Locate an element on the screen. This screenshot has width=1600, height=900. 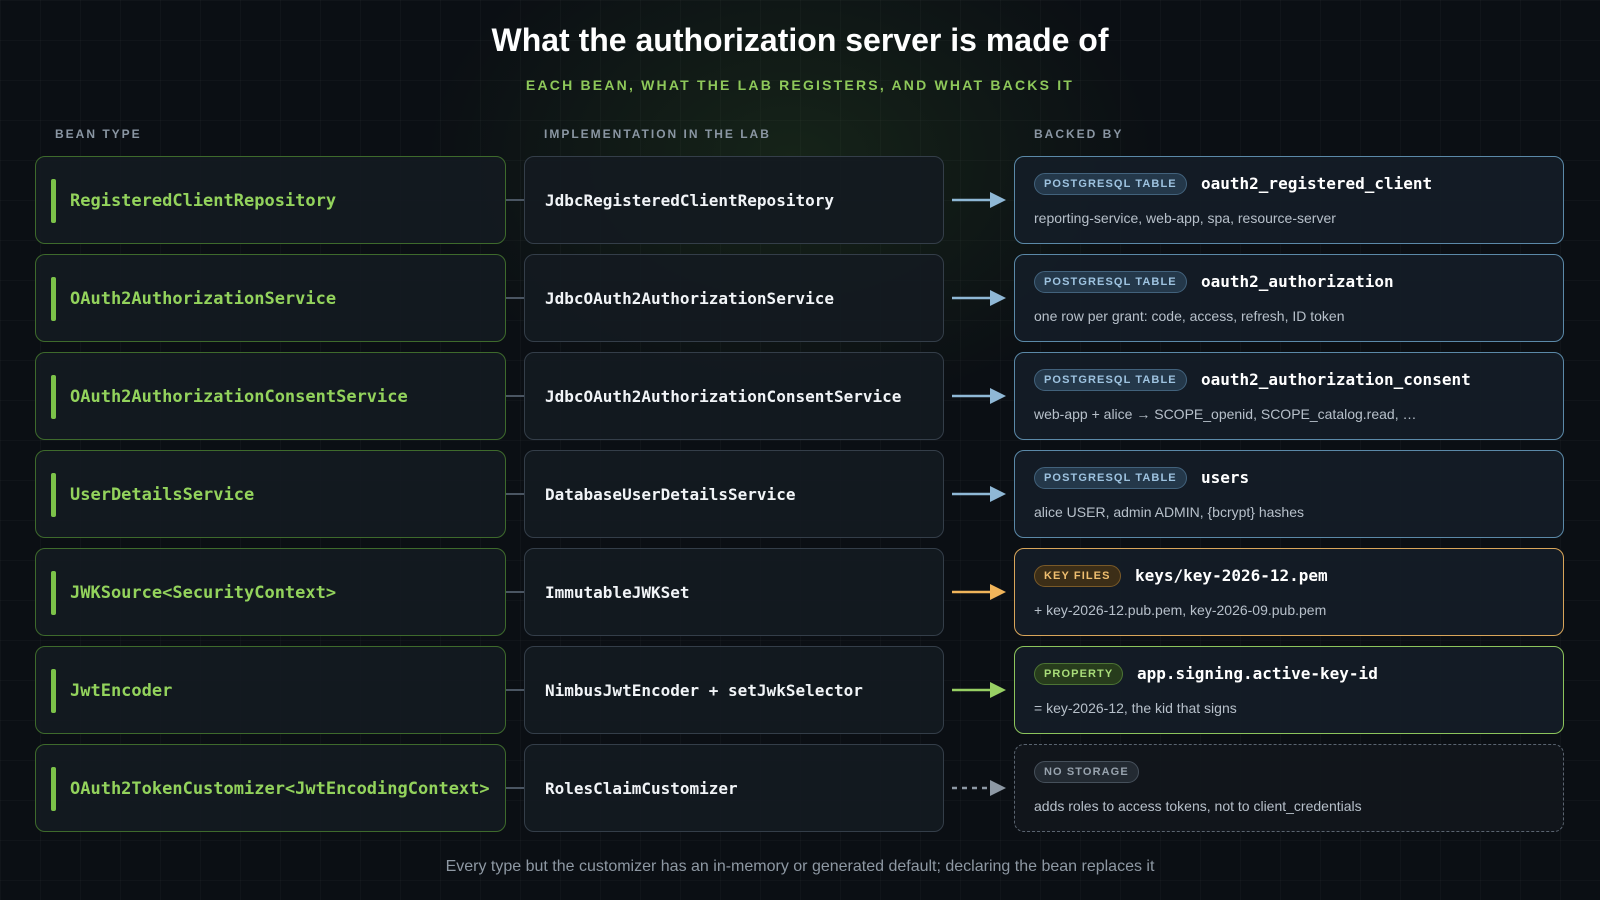
backing-kind-badge: PROPERTY is located at coordinates (1079, 674).